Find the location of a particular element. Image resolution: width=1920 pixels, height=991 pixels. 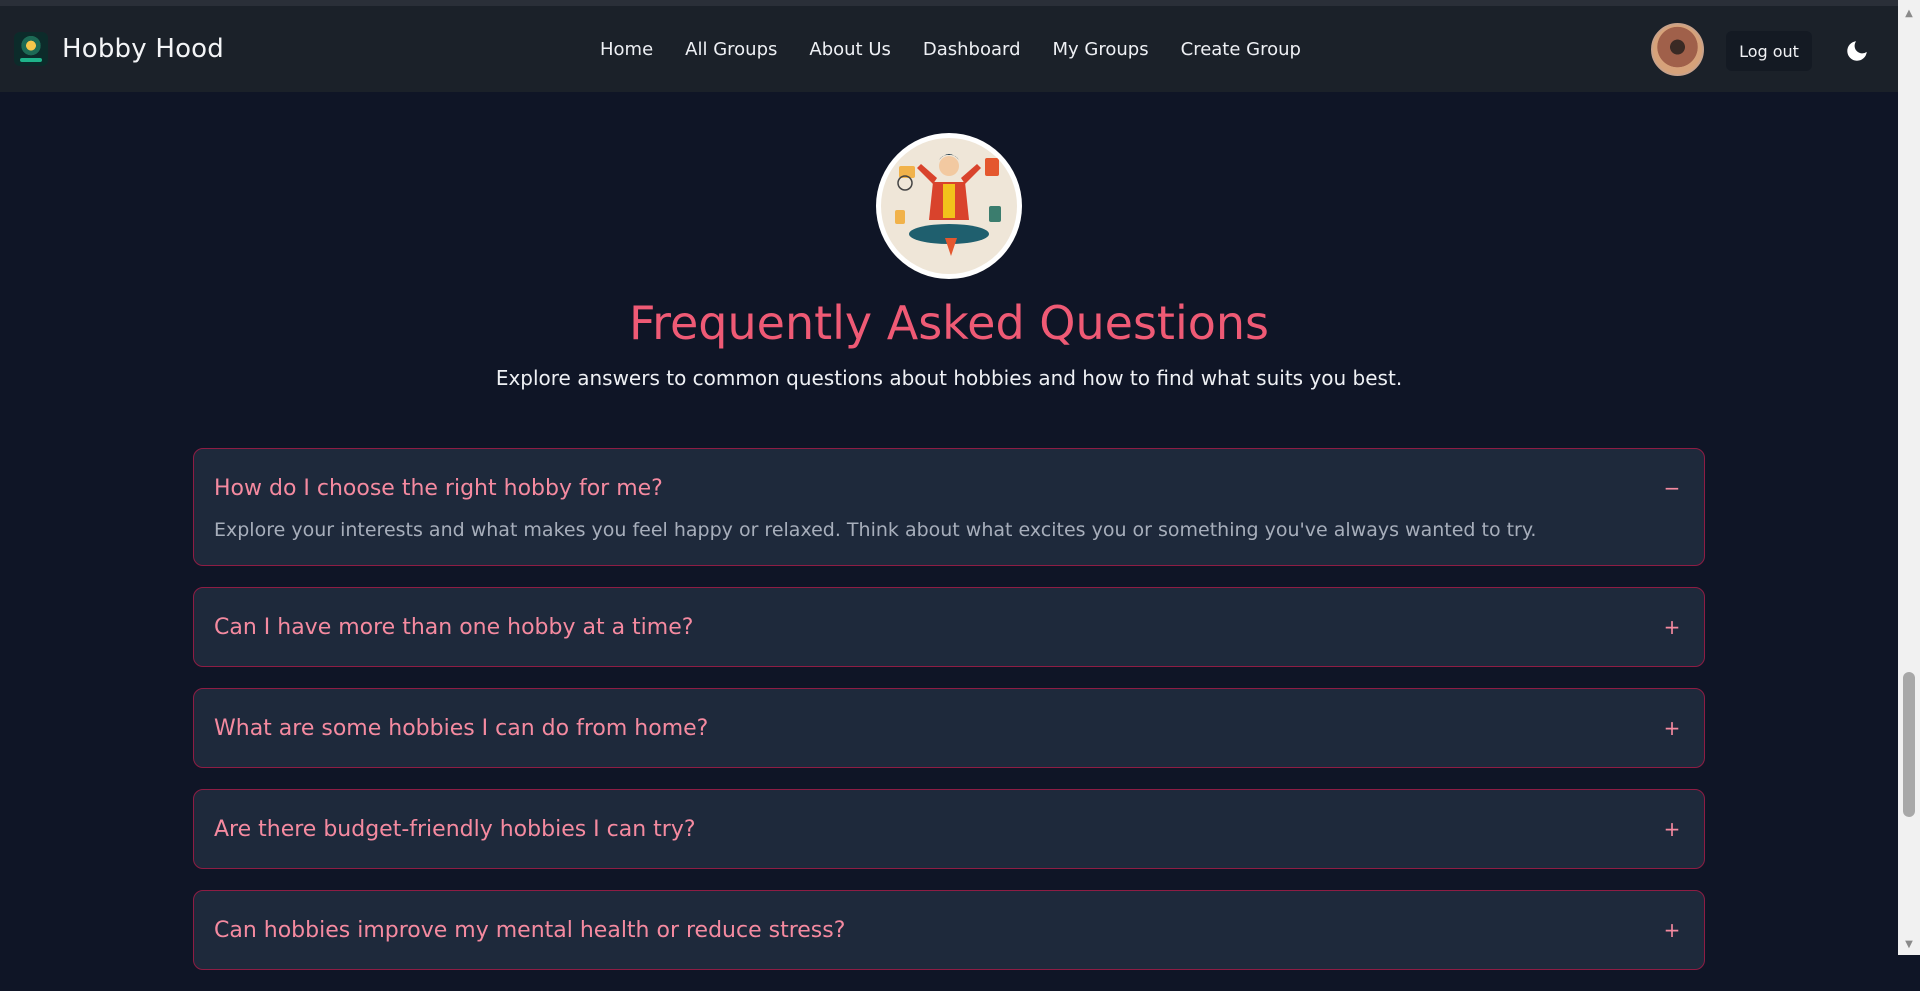

nav-link-all-groups: All Groups is located at coordinates (731, 49).